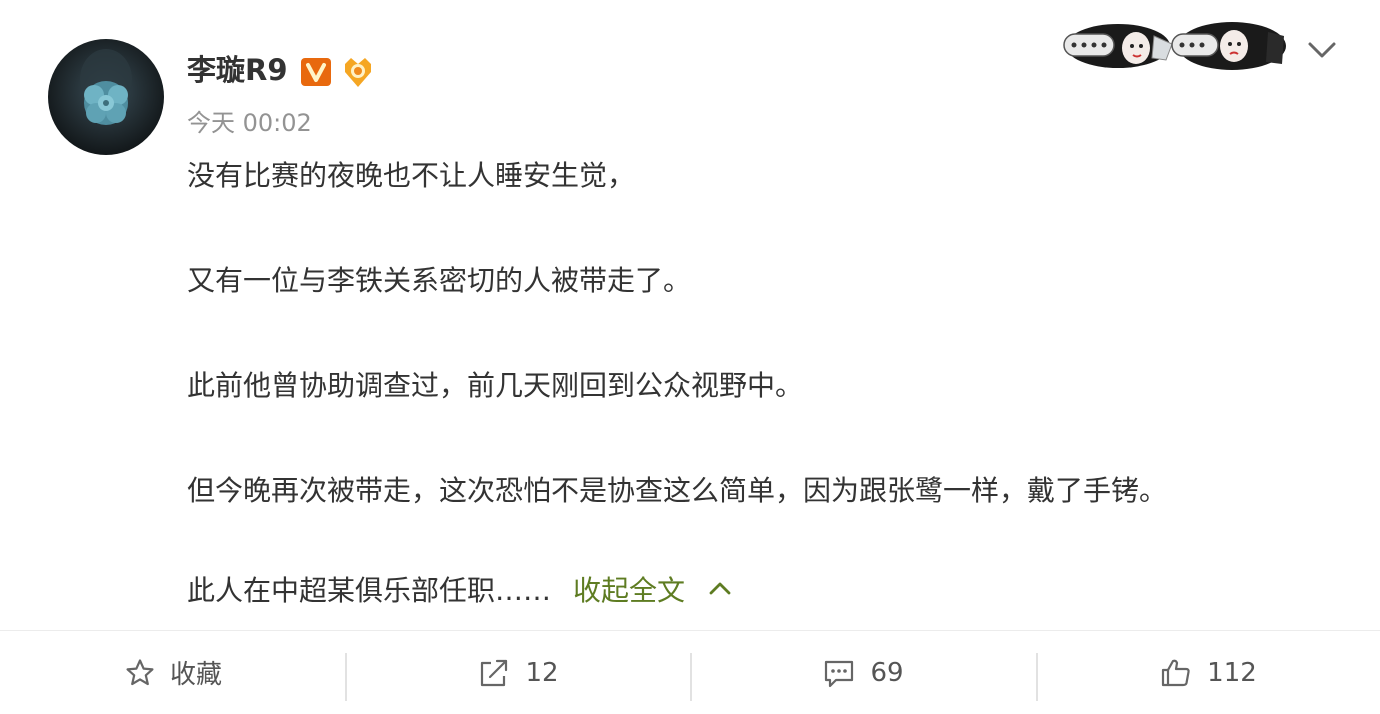 The width and height of the screenshot is (1380, 714). Describe the element at coordinates (1176, 672) in the screenshot. I see `thumbs-up-icon` at that location.